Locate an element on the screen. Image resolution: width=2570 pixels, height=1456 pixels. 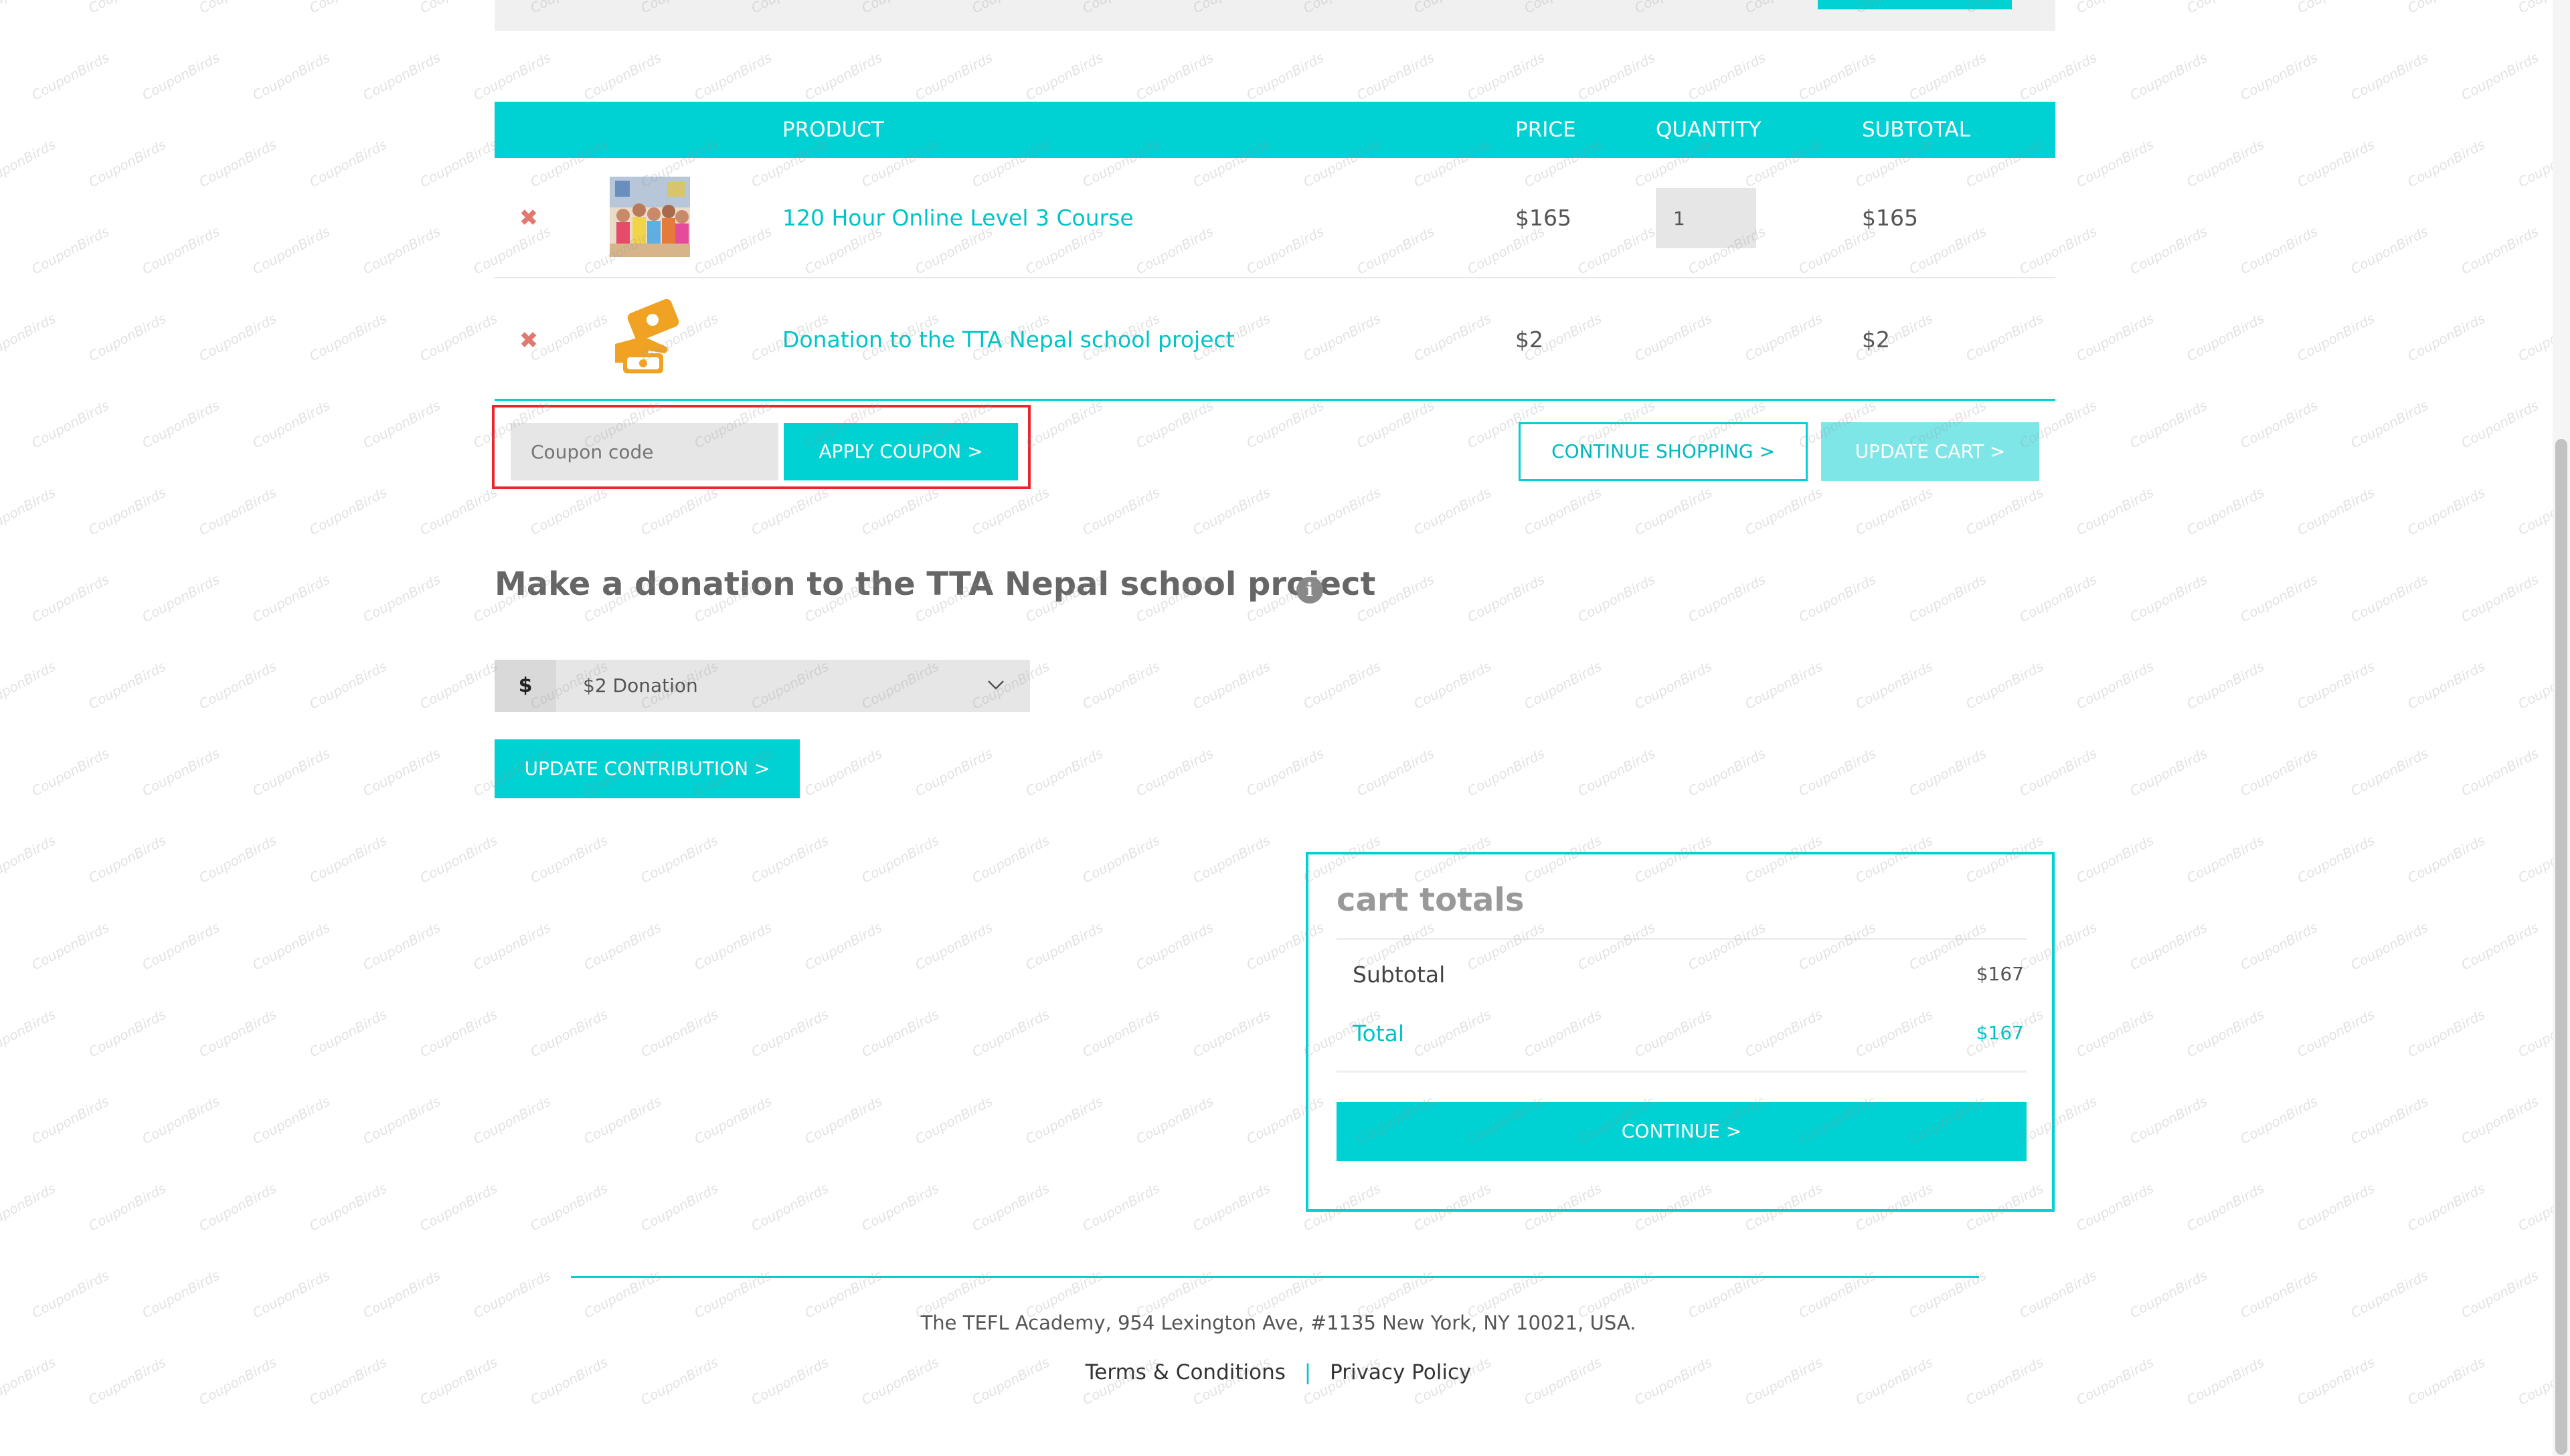
donation-select: $2 Donation is located at coordinates (793, 686).